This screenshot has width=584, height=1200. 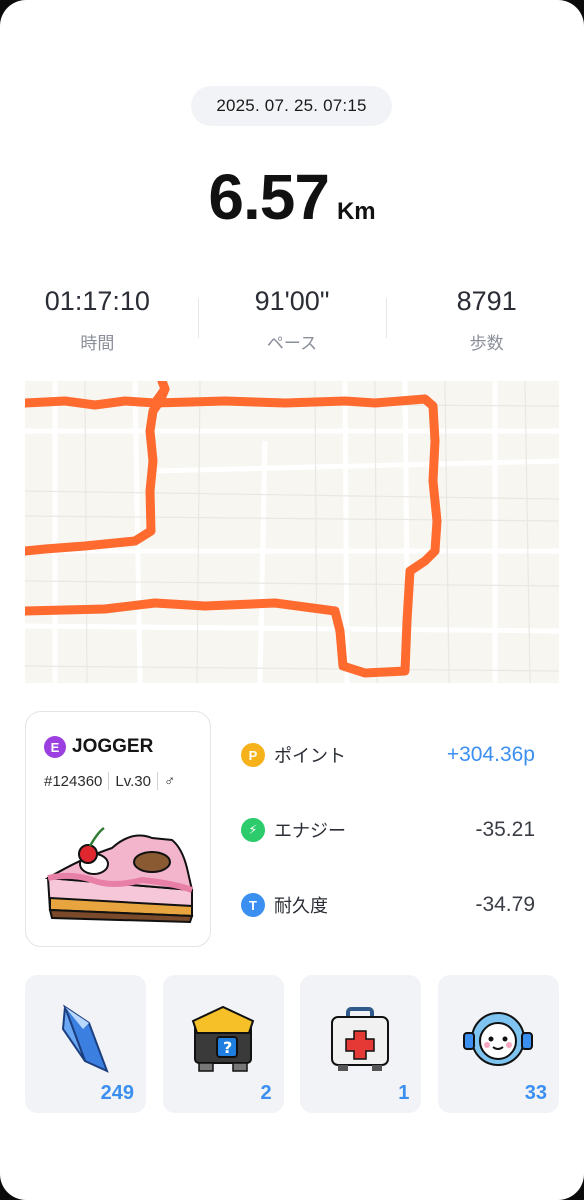 What do you see at coordinates (486, 321) in the screenshot?
I see `stat-steps: 8791 歩数` at bounding box center [486, 321].